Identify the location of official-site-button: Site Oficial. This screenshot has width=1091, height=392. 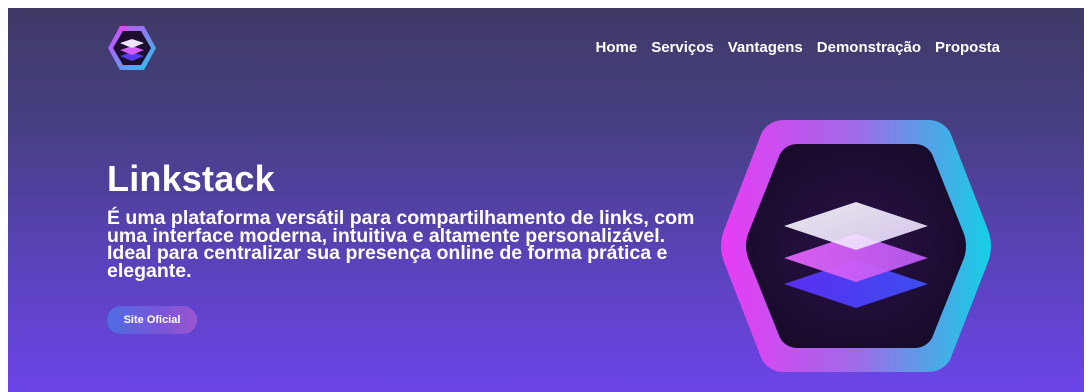
(152, 320).